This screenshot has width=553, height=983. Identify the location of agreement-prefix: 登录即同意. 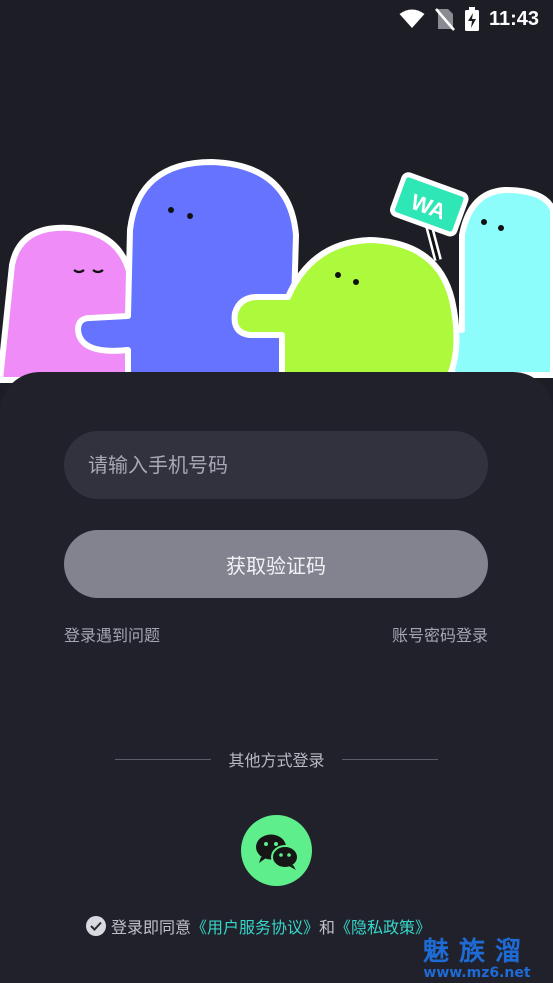
(151, 927).